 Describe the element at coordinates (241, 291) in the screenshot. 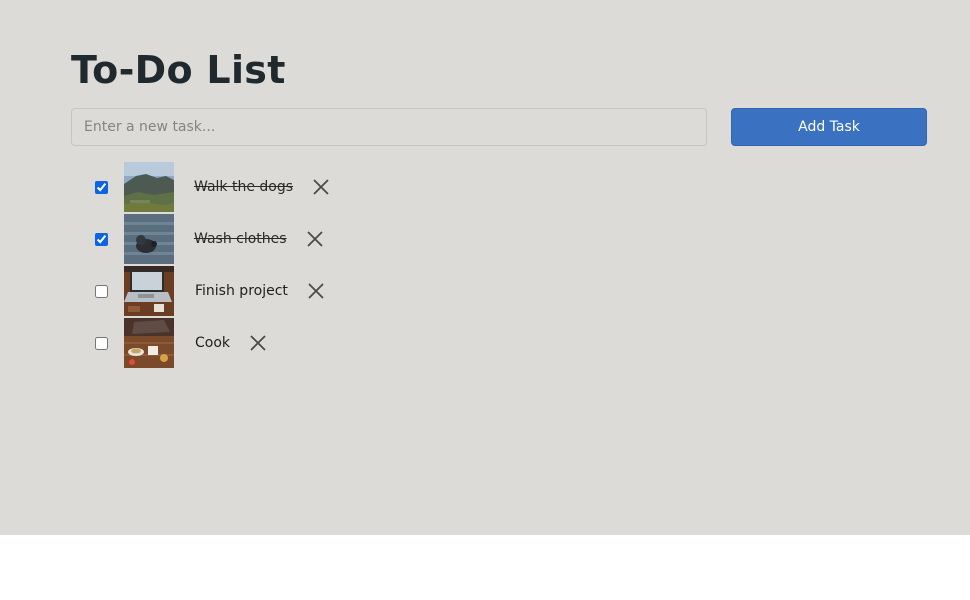

I see `task-label: Finish project` at that location.